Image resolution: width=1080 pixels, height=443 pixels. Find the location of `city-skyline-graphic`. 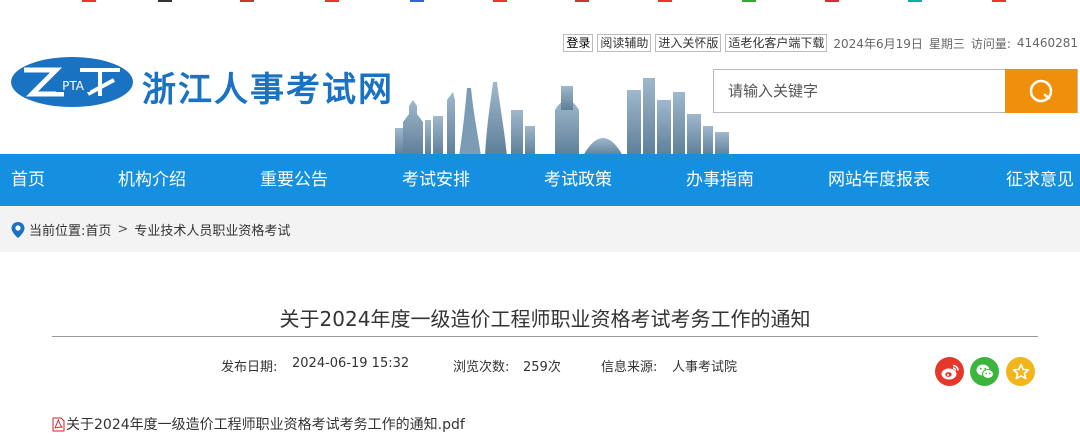

city-skyline-graphic is located at coordinates (562, 116).